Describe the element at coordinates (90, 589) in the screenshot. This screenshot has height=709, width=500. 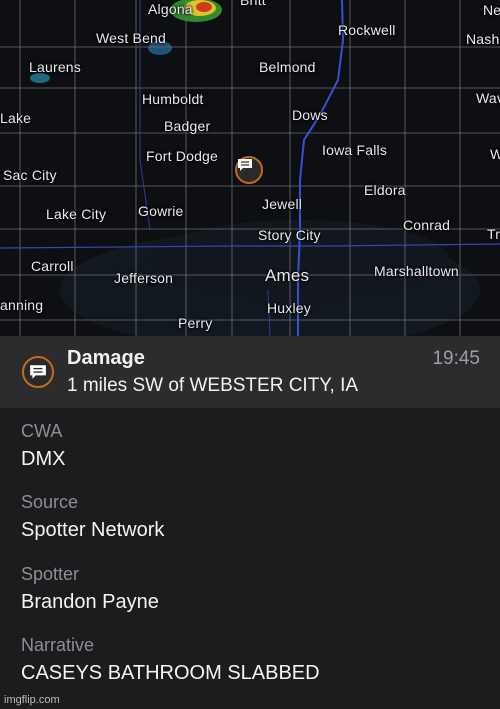
I see `detail-spotter: Spotter Brandon Payne` at that location.